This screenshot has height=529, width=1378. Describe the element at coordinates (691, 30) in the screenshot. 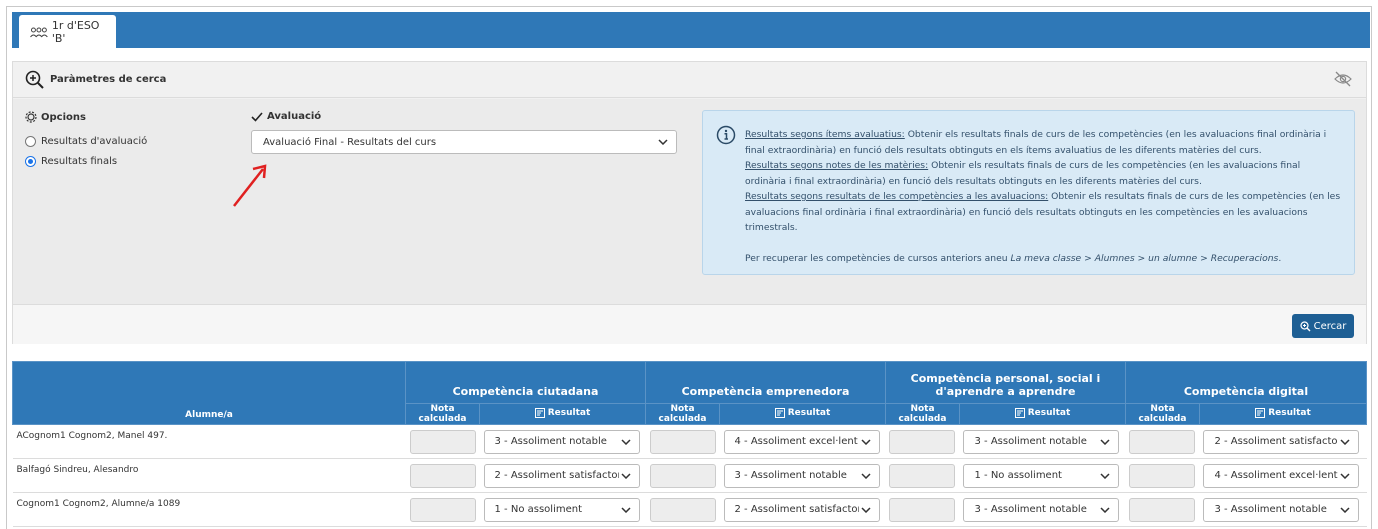

I see `tab-bar` at that location.